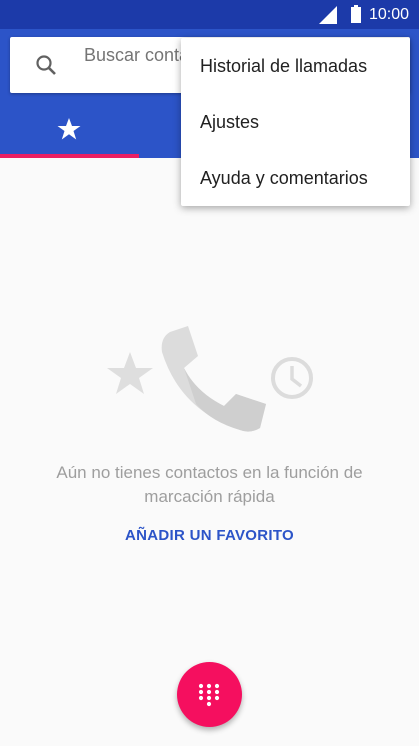  What do you see at coordinates (356, 14) in the screenshot?
I see `battery-icon` at bounding box center [356, 14].